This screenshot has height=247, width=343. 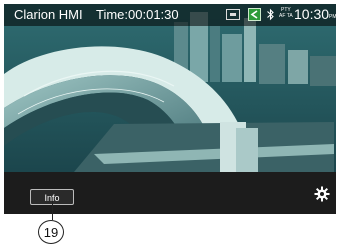 I want to click on playback-time: Time:00:01:30, so click(x=137, y=14).